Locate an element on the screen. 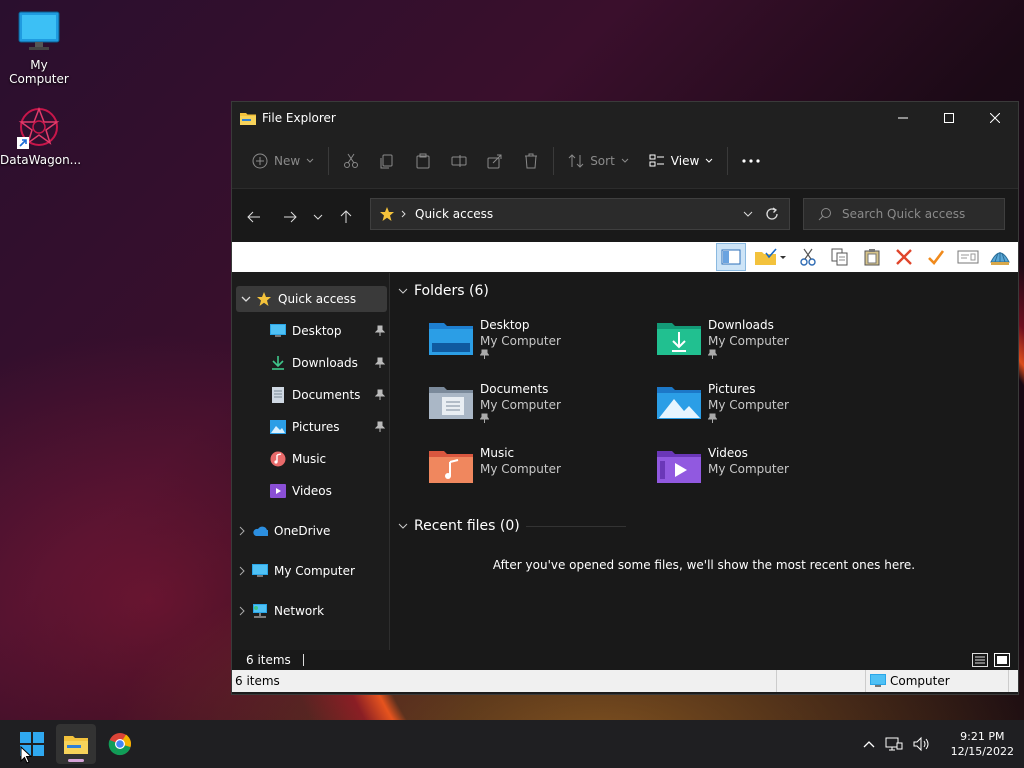  x-delete-icon is located at coordinates (904, 257).